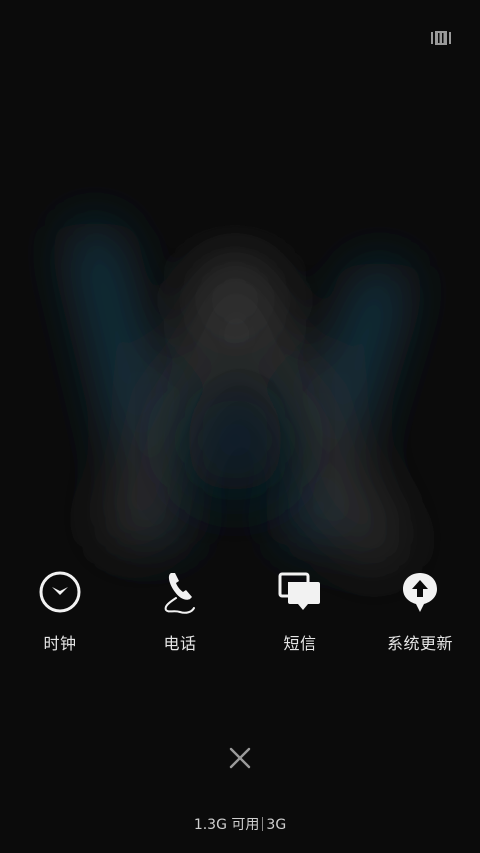 The width and height of the screenshot is (480, 853). I want to click on app-label: 短信, so click(300, 643).